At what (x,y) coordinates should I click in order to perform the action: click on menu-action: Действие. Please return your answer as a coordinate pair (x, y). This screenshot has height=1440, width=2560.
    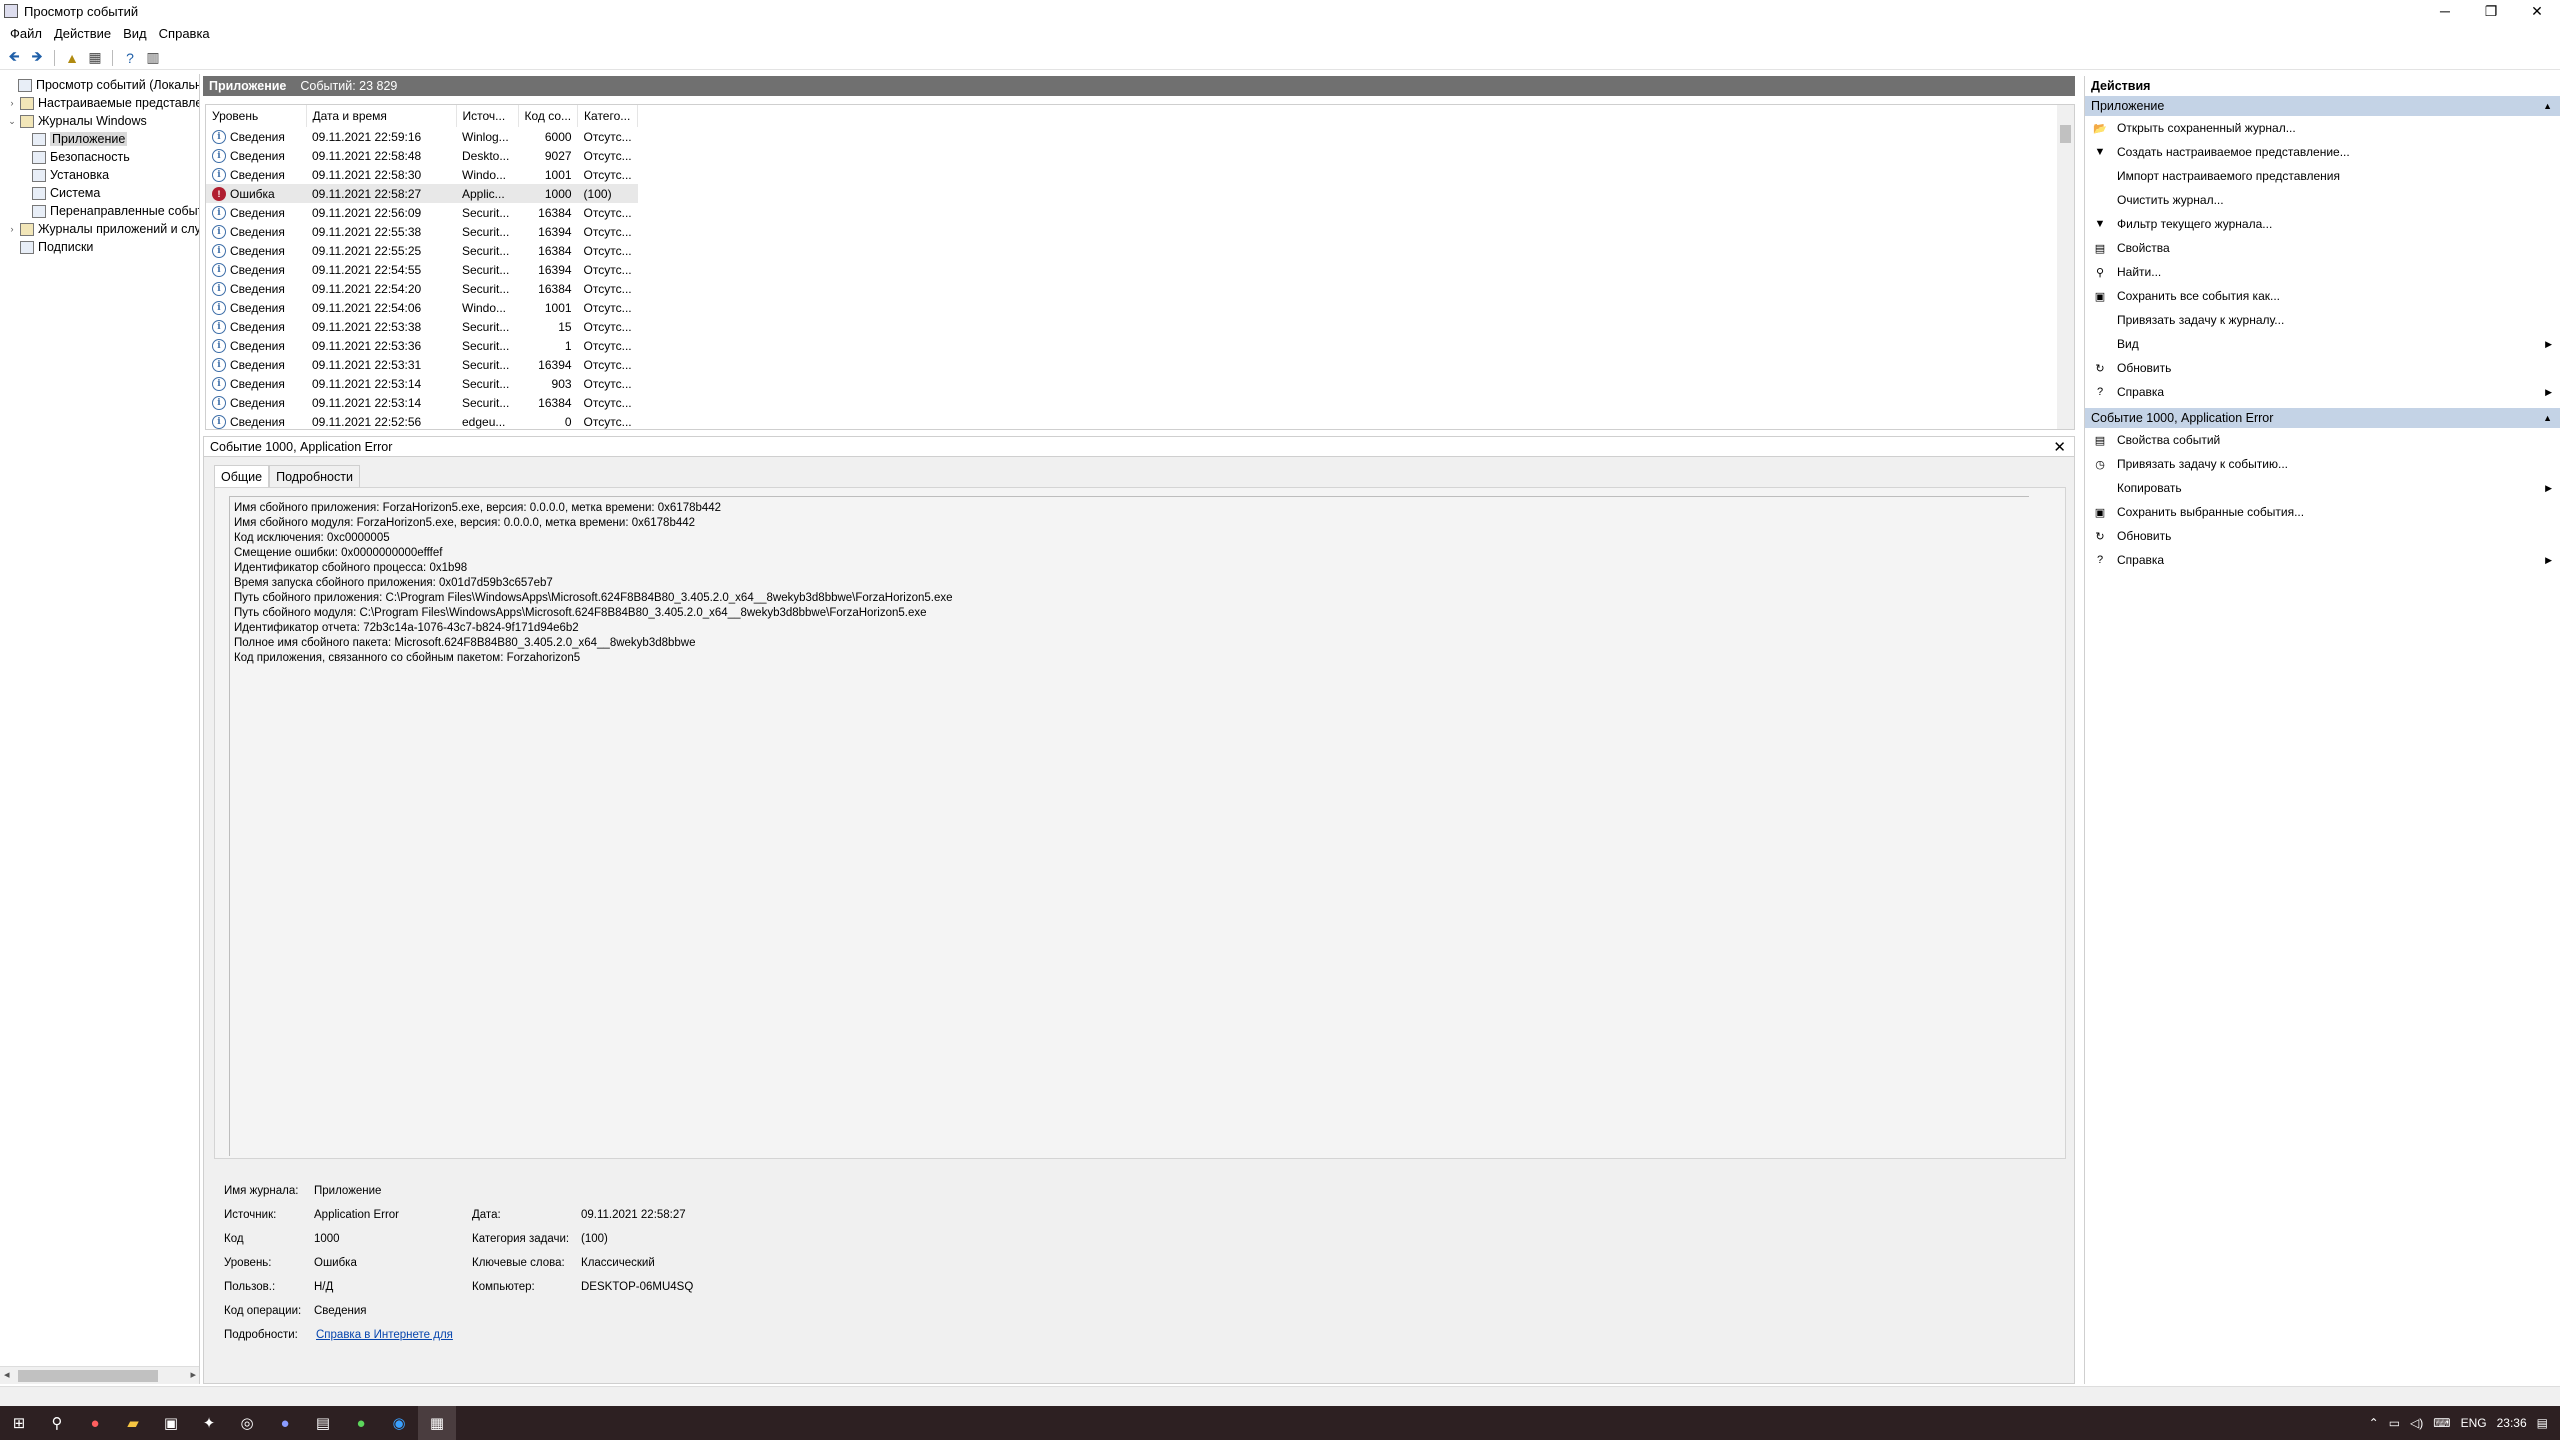
    Looking at the image, I should click on (82, 33).